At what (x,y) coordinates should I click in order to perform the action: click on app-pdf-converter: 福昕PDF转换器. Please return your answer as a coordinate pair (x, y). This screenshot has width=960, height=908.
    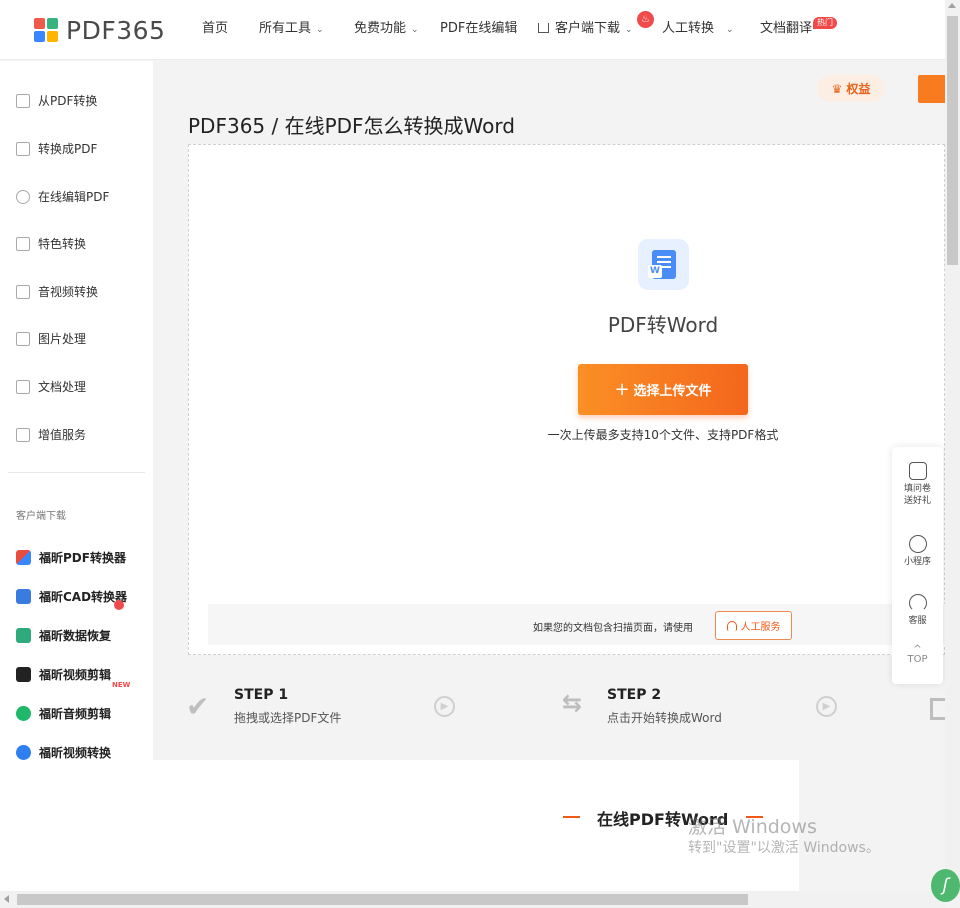
    Looking at the image, I should click on (71, 557).